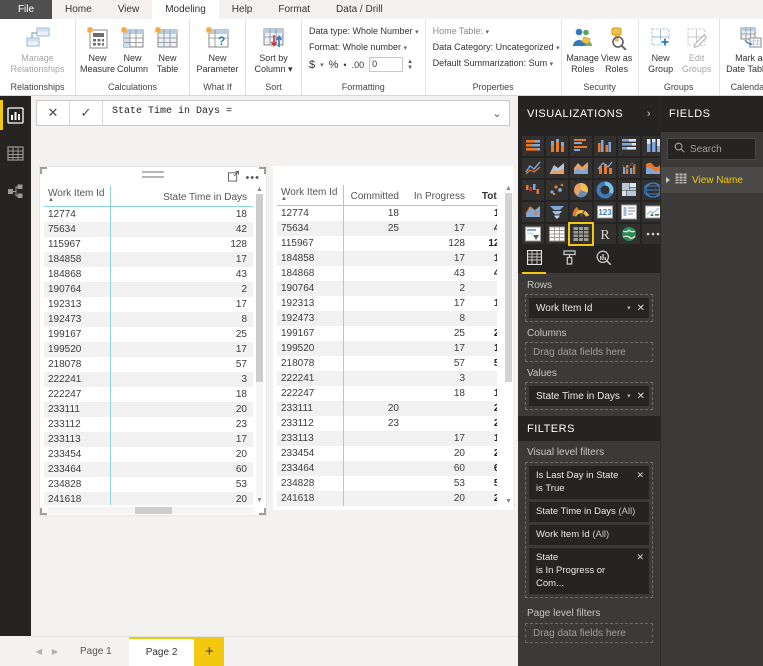 Image resolution: width=763 pixels, height=666 pixels. Describe the element at coordinates (387, 468) in the screenshot. I see `table-row: 233464 6060` at that location.